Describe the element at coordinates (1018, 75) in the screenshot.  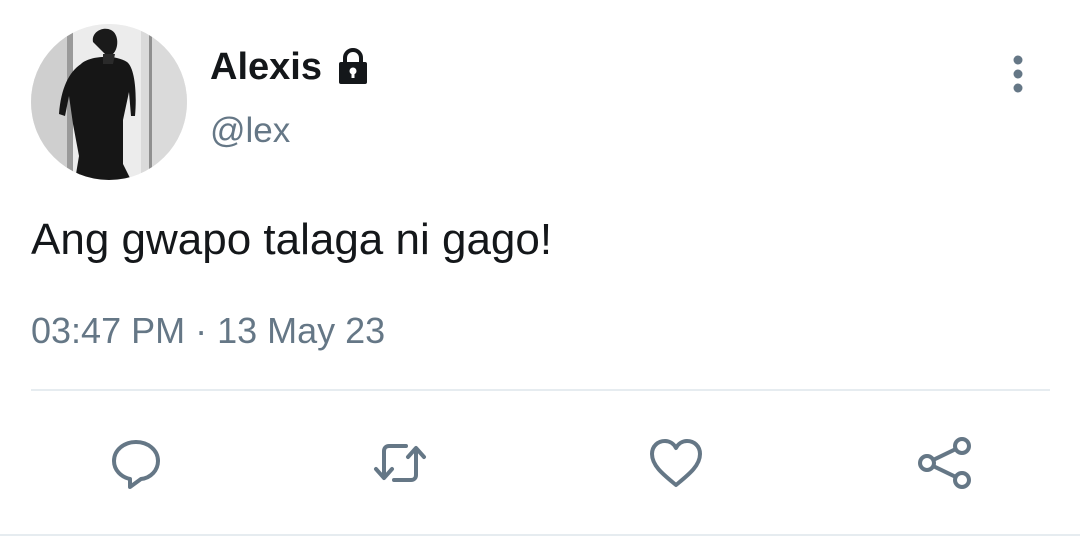
I see `more-vertical-icon` at that location.